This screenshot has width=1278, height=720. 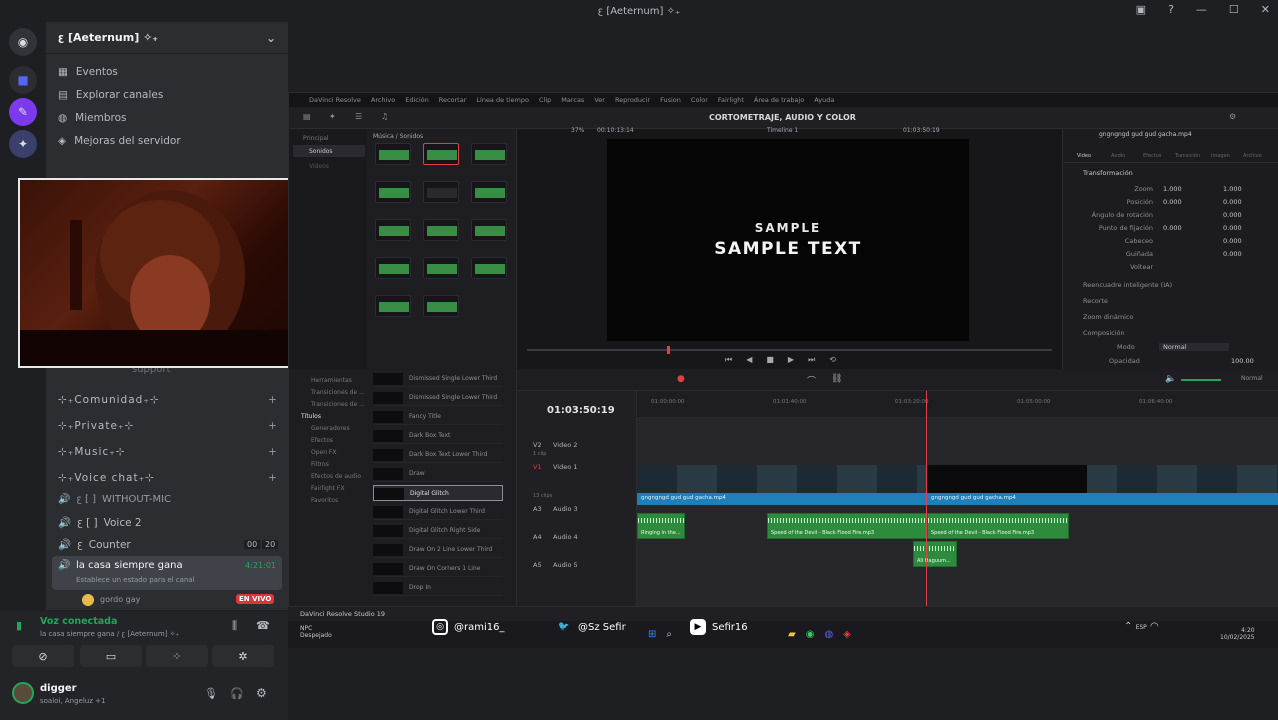 I want to click on section-transform: Transformación, so click(x=1108, y=173).